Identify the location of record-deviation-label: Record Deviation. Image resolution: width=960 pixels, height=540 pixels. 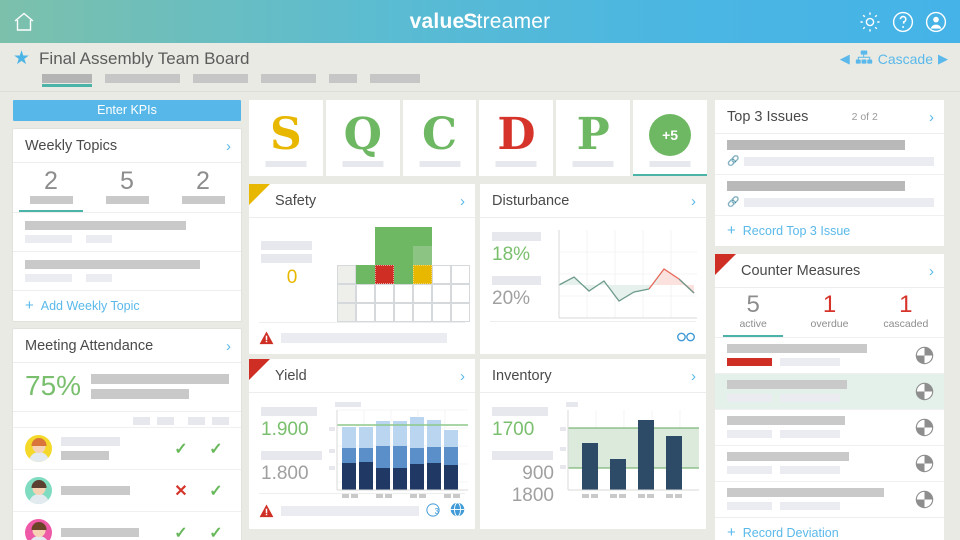
(790, 532).